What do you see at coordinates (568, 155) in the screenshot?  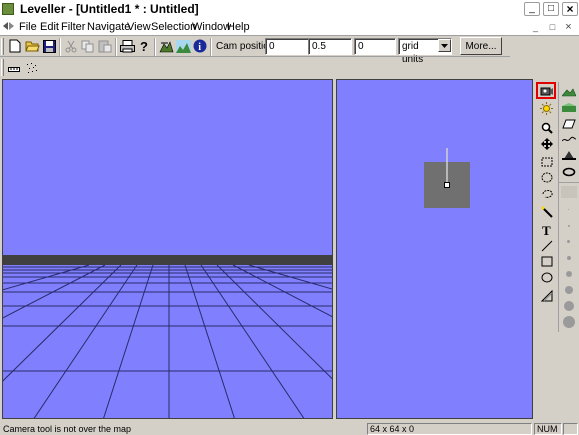 I see `flatten-icon` at bounding box center [568, 155].